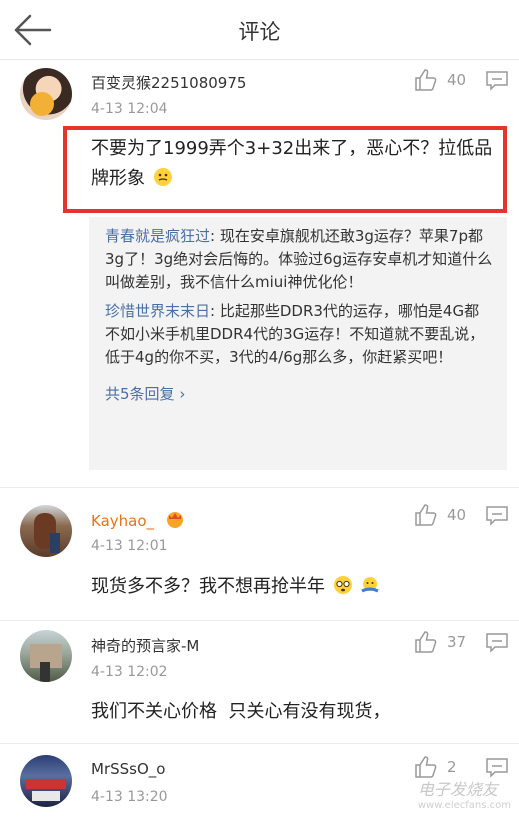 This screenshot has width=519, height=822. I want to click on like-count: 2, so click(452, 767).